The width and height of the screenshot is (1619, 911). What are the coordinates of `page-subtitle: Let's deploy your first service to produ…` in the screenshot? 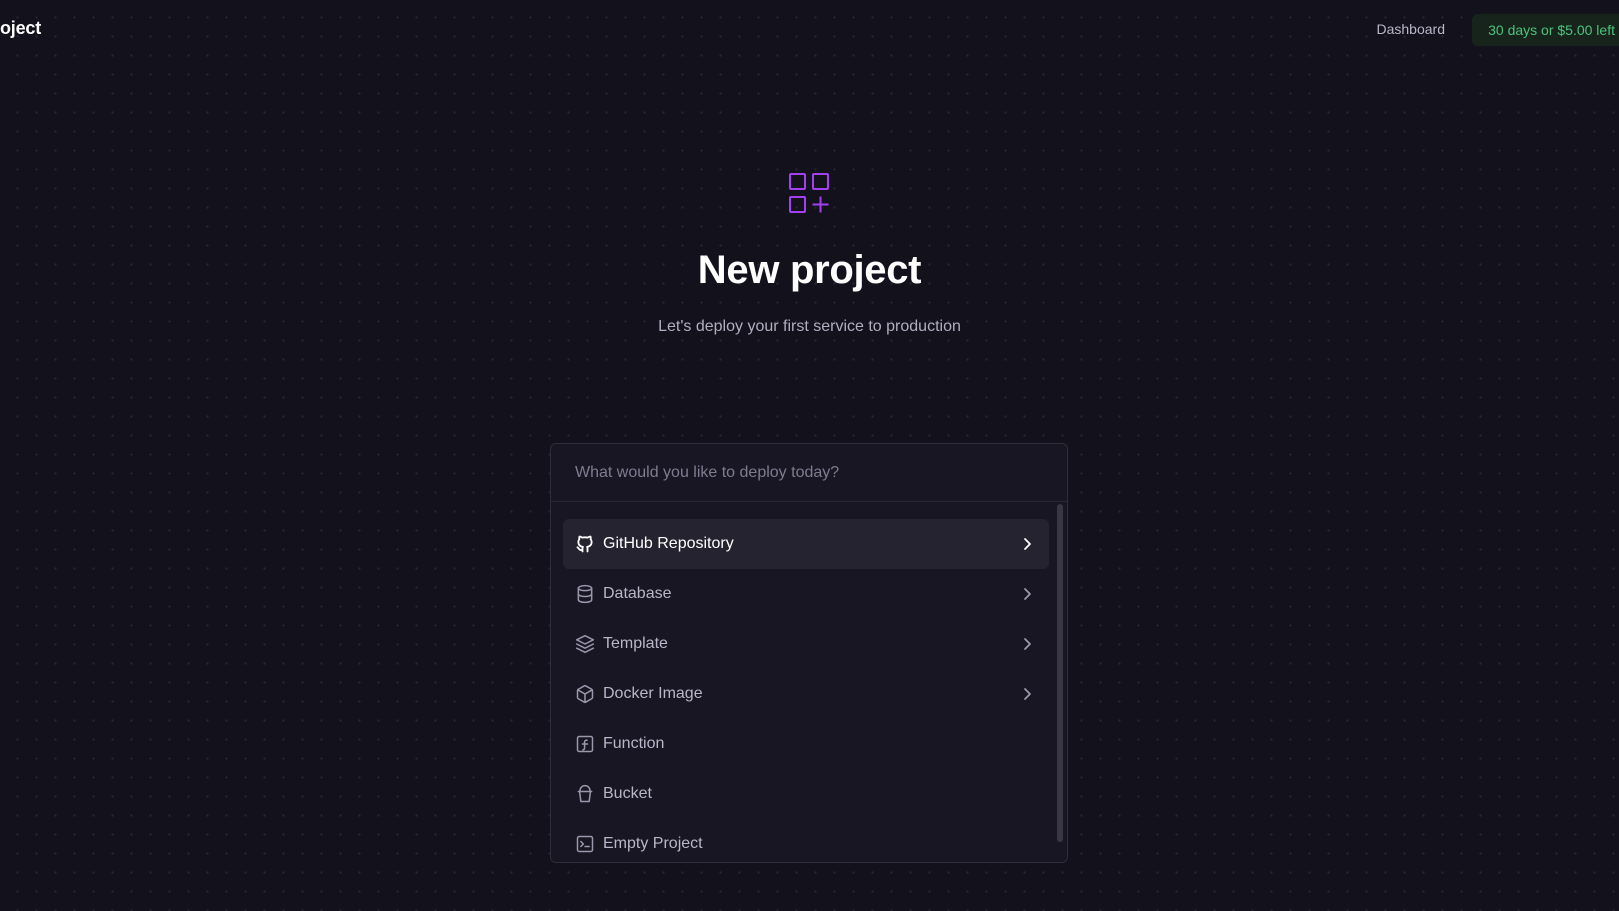 It's located at (809, 326).